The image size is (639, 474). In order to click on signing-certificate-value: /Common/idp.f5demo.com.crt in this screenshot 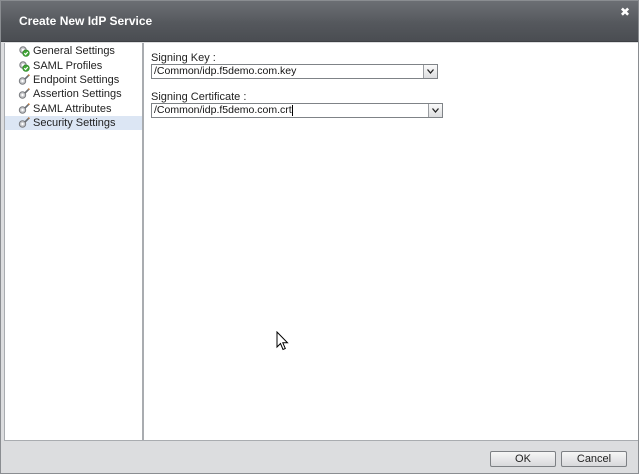, I will do `click(290, 110)`.